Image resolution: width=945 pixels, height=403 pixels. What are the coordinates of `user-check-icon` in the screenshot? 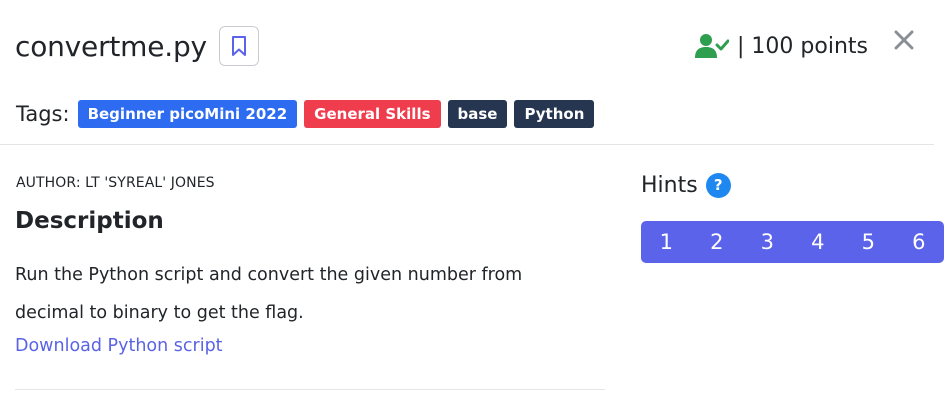 It's located at (712, 46).